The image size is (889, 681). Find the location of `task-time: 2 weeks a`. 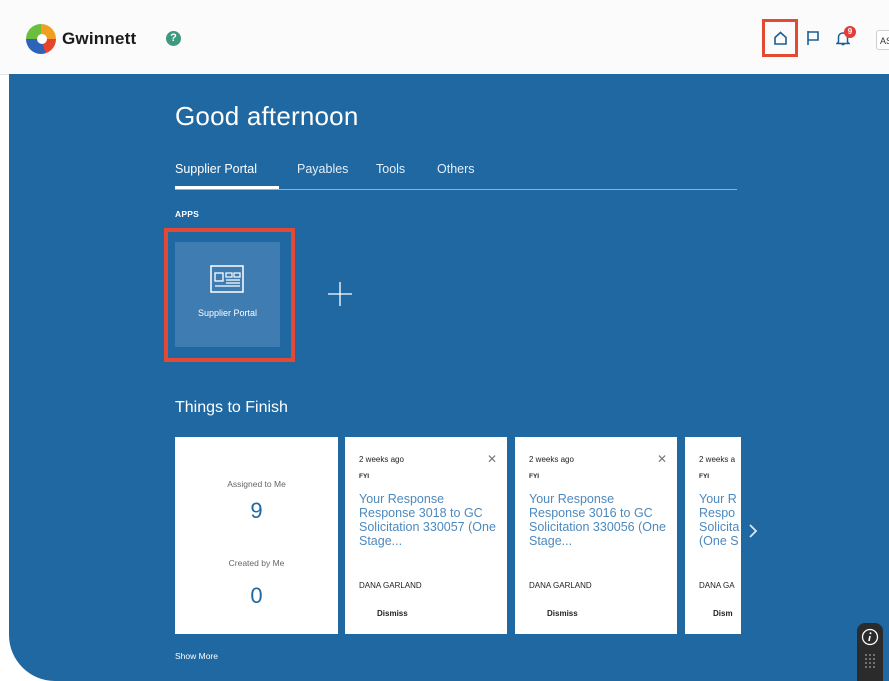

task-time: 2 weeks a is located at coordinates (717, 459).